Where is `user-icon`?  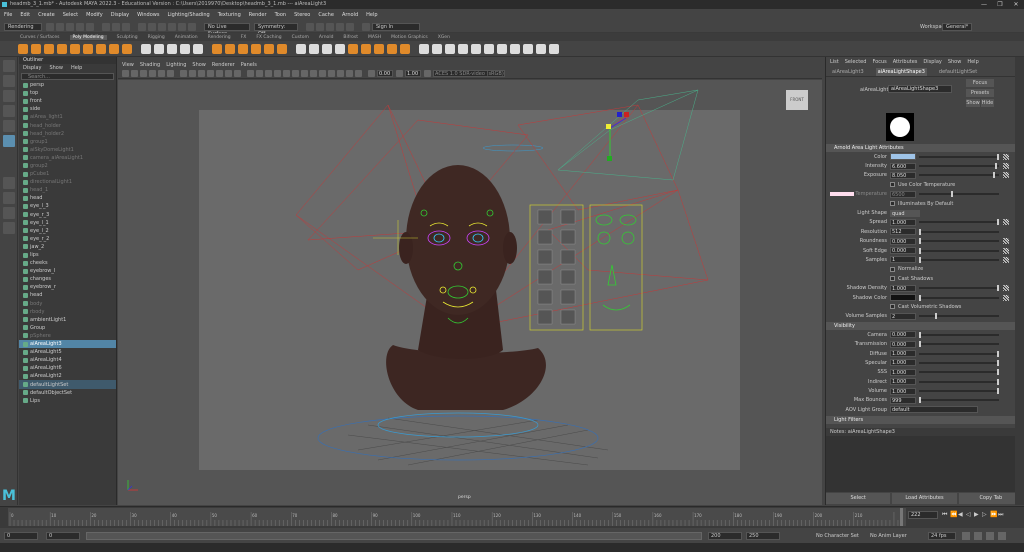 user-icon is located at coordinates (366, 26).